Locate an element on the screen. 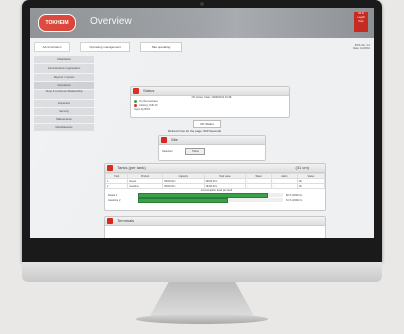  sidebar-item-operations: Operations is located at coordinates (64, 85).